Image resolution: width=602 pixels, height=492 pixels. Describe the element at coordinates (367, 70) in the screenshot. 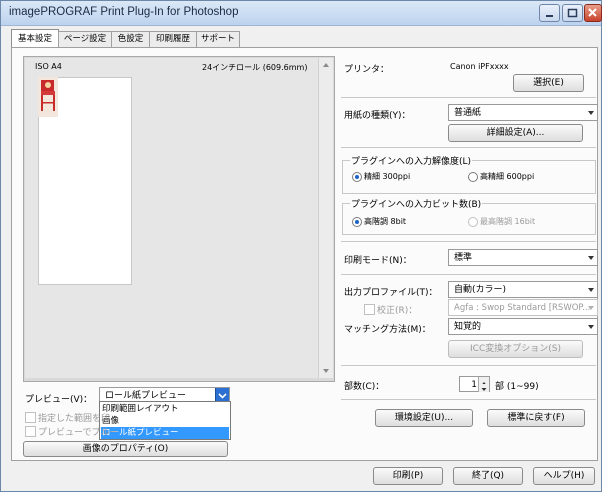

I see `printer-label: プリンタ：` at that location.